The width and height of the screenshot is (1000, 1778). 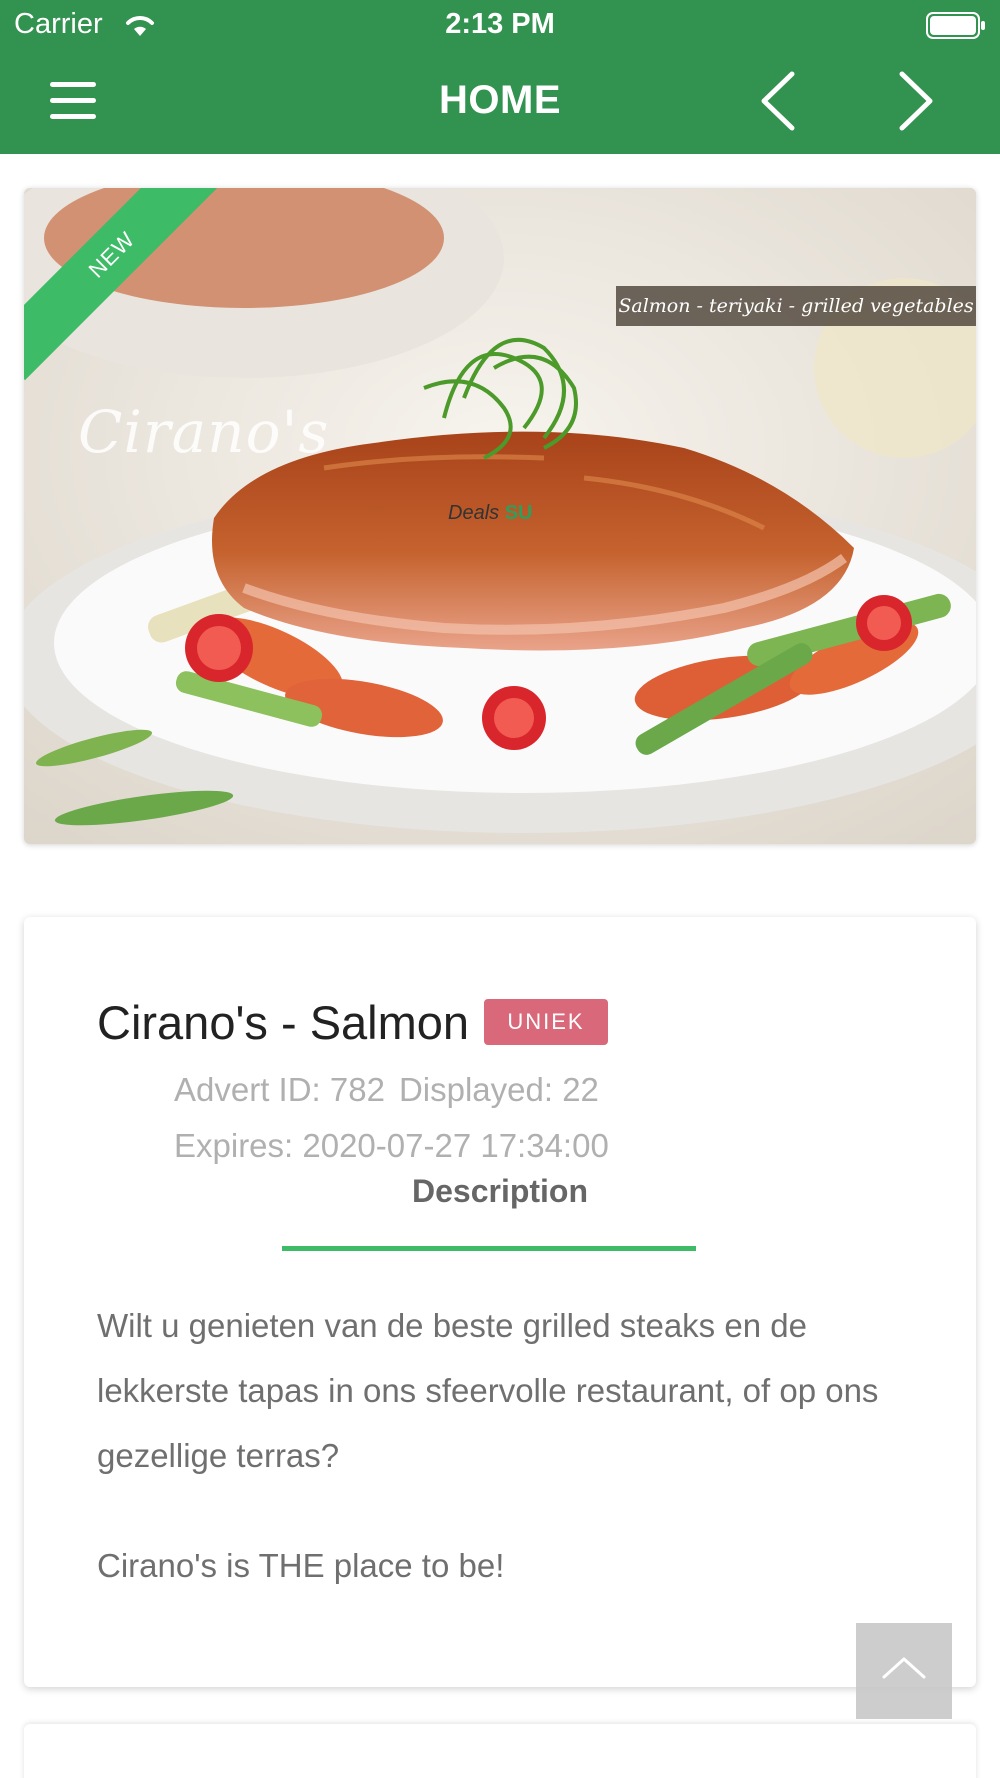 I want to click on chevron-up-icon, so click(x=904, y=1668).